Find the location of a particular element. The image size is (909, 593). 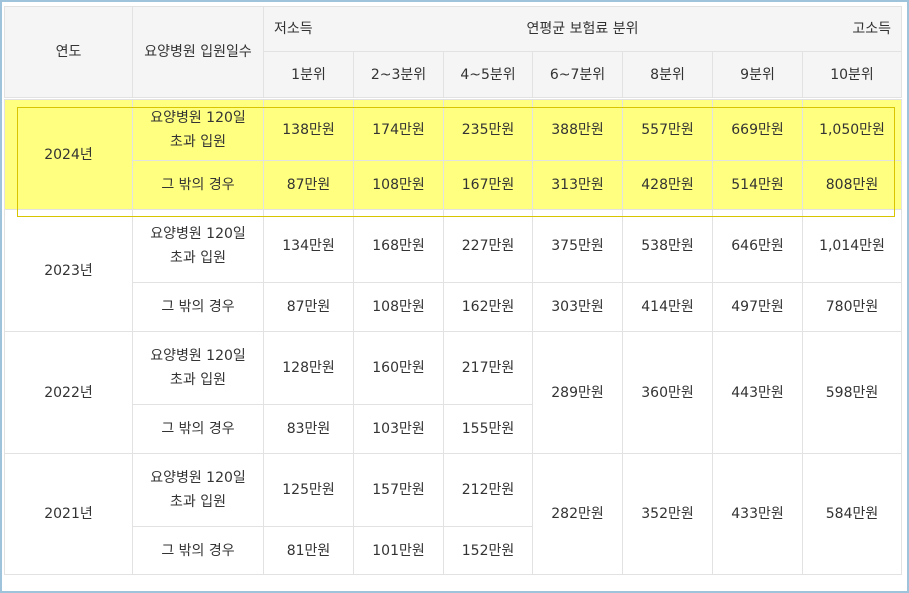

value-cell: 646만원 is located at coordinates (757, 246).